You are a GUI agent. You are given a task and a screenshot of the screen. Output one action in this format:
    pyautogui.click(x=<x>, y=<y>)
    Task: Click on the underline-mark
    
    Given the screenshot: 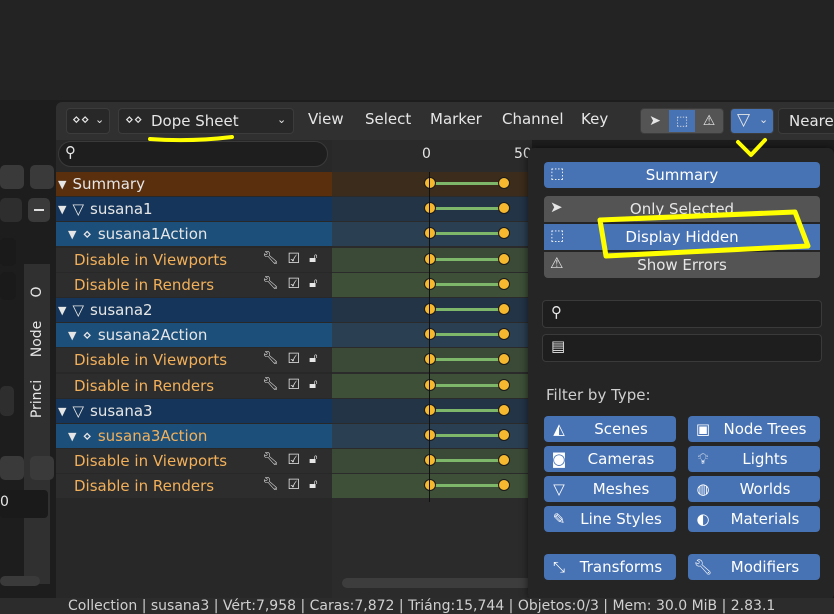 What is the action you would take?
    pyautogui.click(x=191, y=139)
    